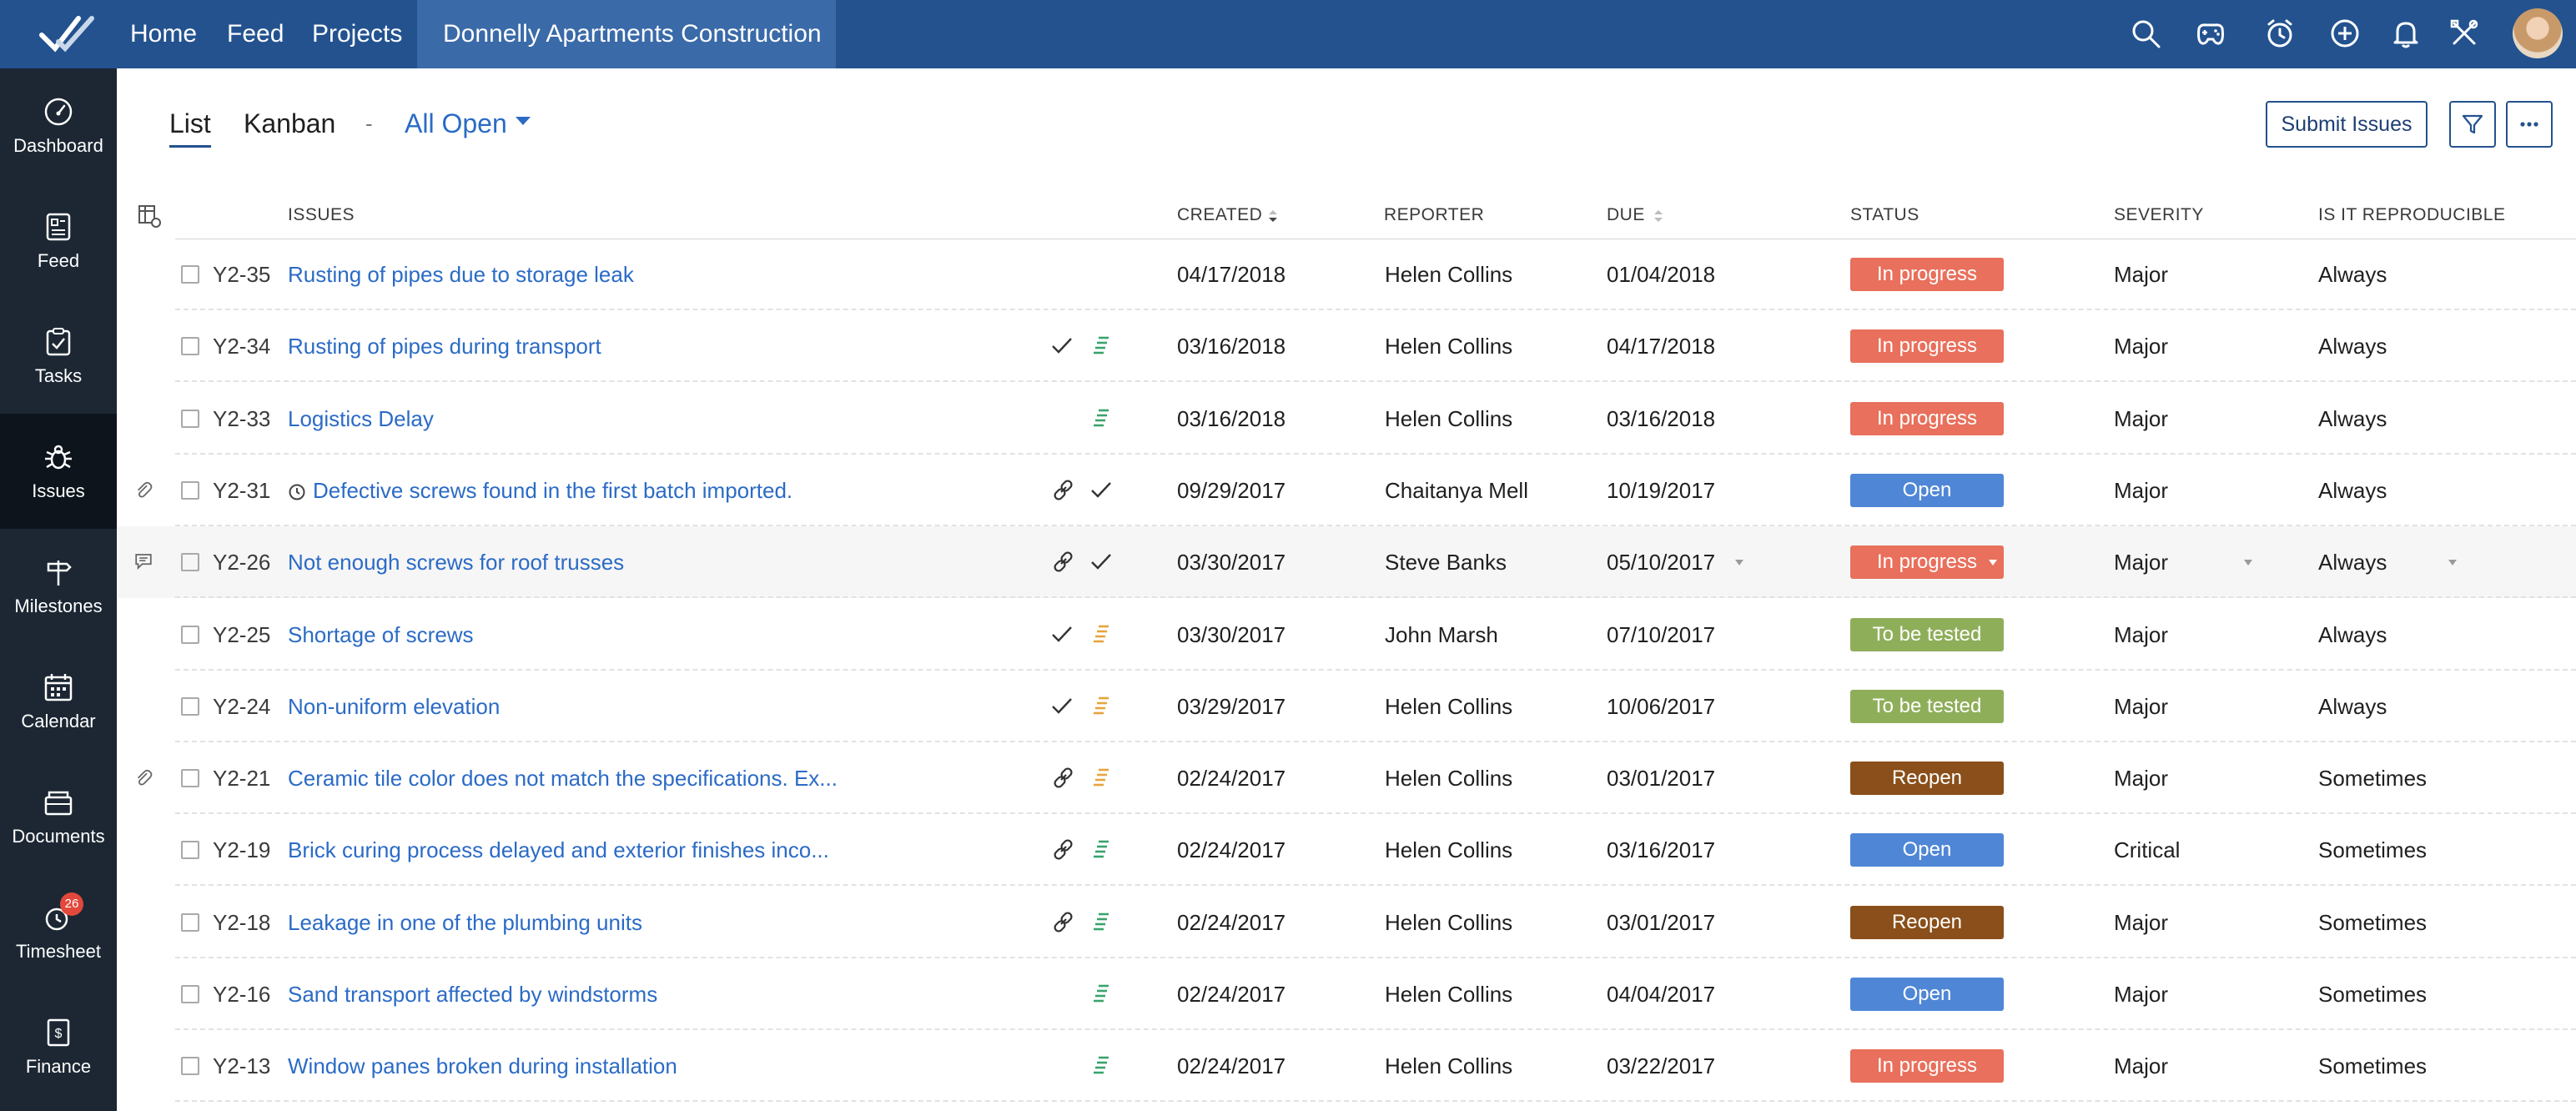 This screenshot has width=2576, height=1111. Describe the element at coordinates (1219, 215) in the screenshot. I see `header-created: CREATED` at that location.